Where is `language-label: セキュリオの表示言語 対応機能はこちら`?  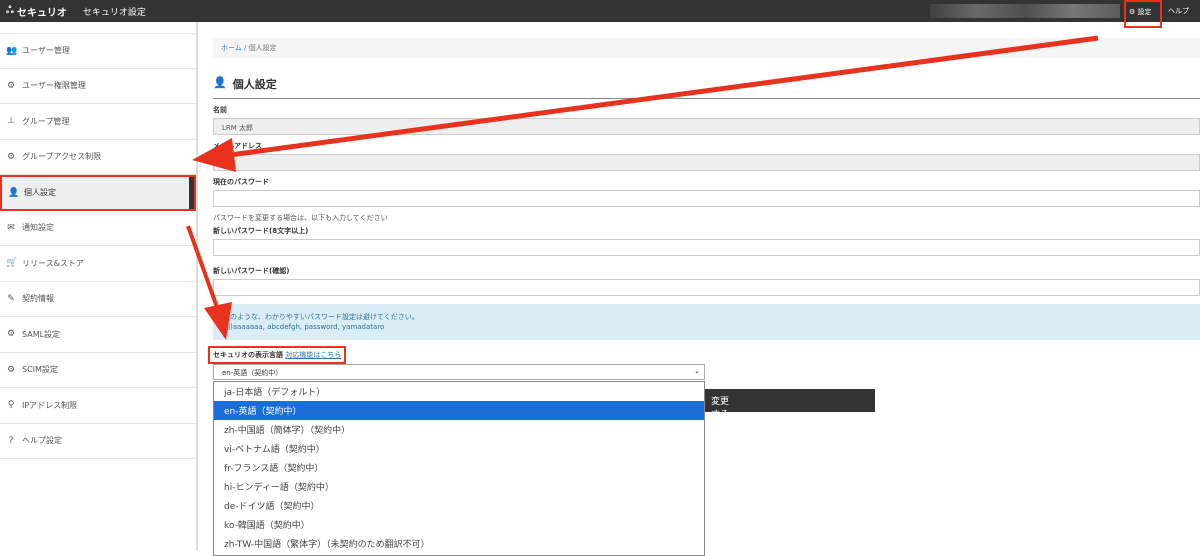
language-label: セキュリオの表示言語 対応機能はこちら is located at coordinates (277, 355).